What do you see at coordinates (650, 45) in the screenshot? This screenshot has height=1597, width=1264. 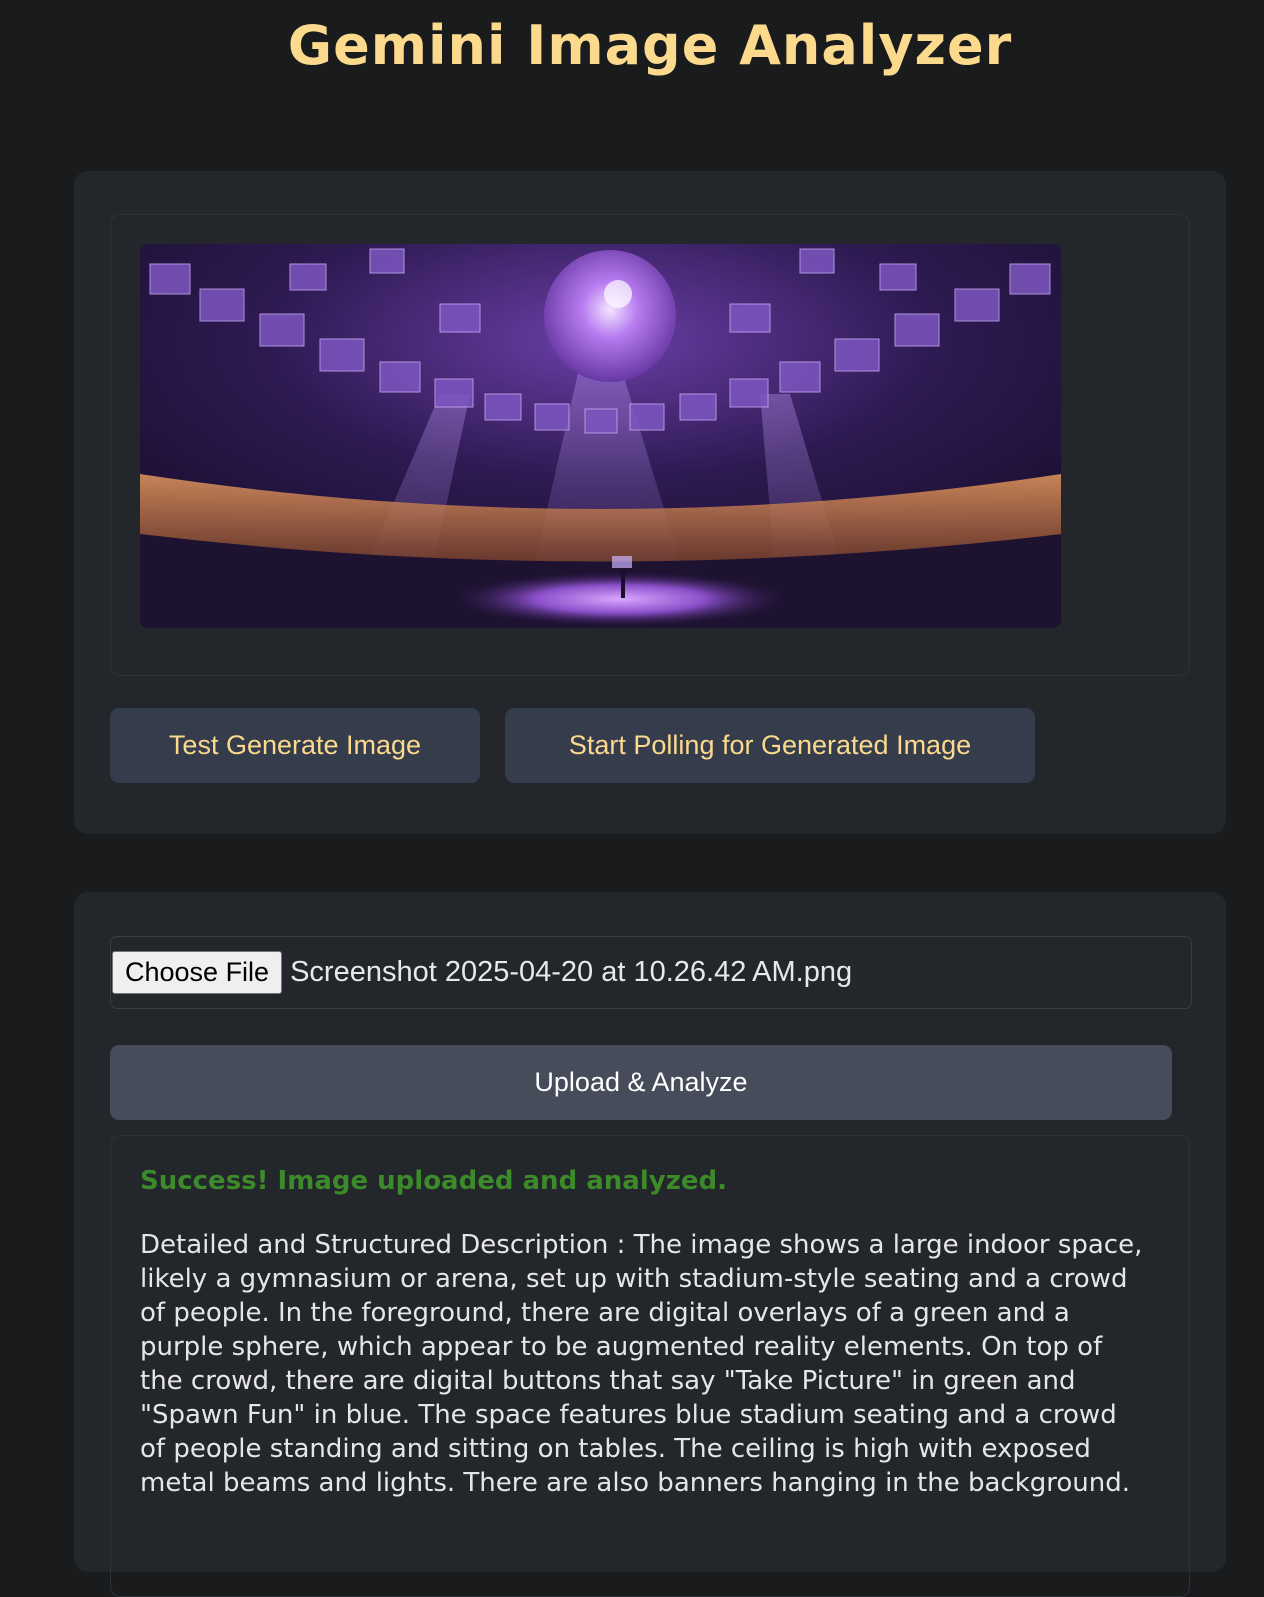 I see `page-title: Gemini Image Analyzer` at bounding box center [650, 45].